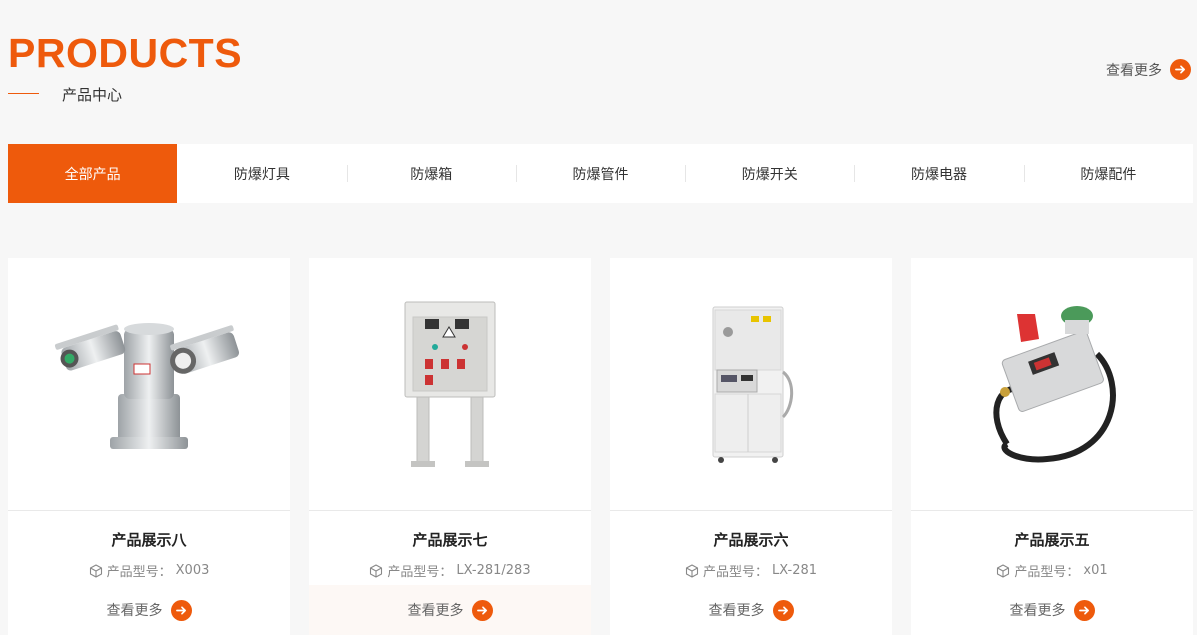 The image size is (1197, 635). I want to click on product-card: 产品展示六 产品型号： LX-281 查看更多, so click(751, 446).